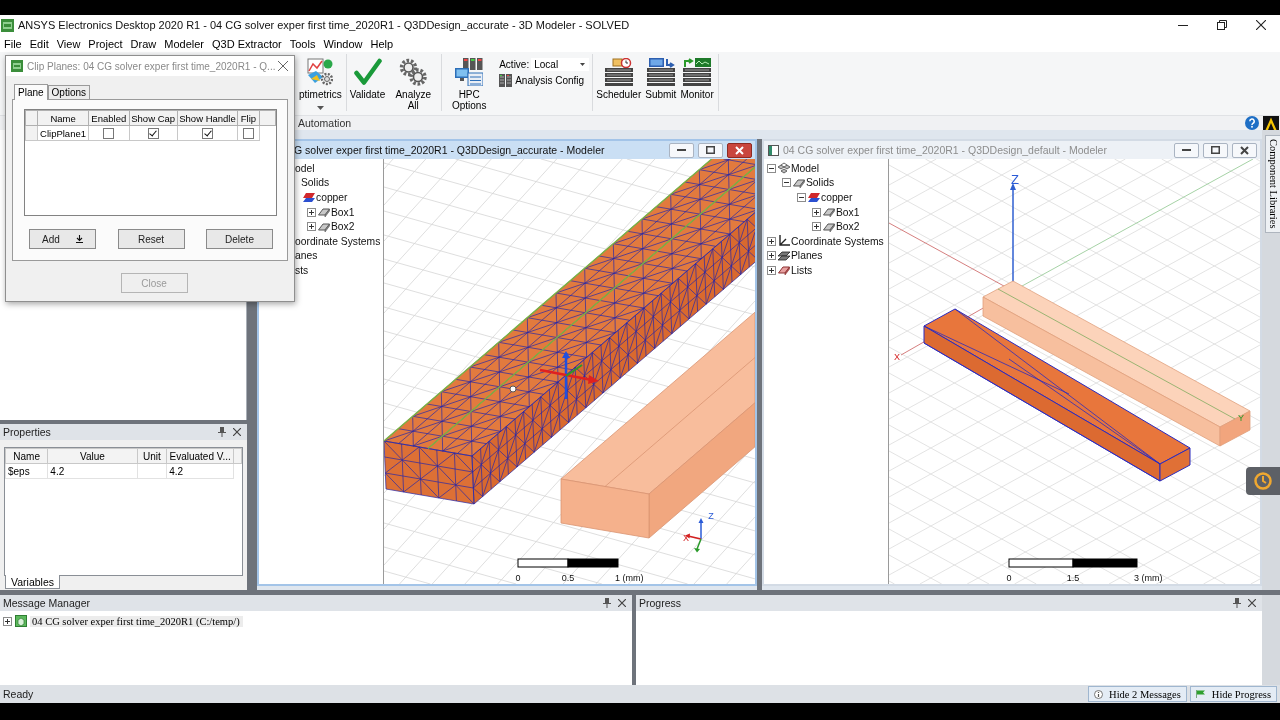  I want to click on validate-button: Validate, so click(367, 79).